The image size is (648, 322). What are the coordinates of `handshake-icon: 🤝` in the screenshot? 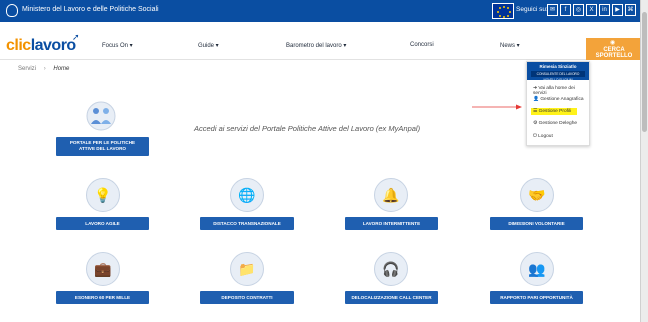 It's located at (537, 195).